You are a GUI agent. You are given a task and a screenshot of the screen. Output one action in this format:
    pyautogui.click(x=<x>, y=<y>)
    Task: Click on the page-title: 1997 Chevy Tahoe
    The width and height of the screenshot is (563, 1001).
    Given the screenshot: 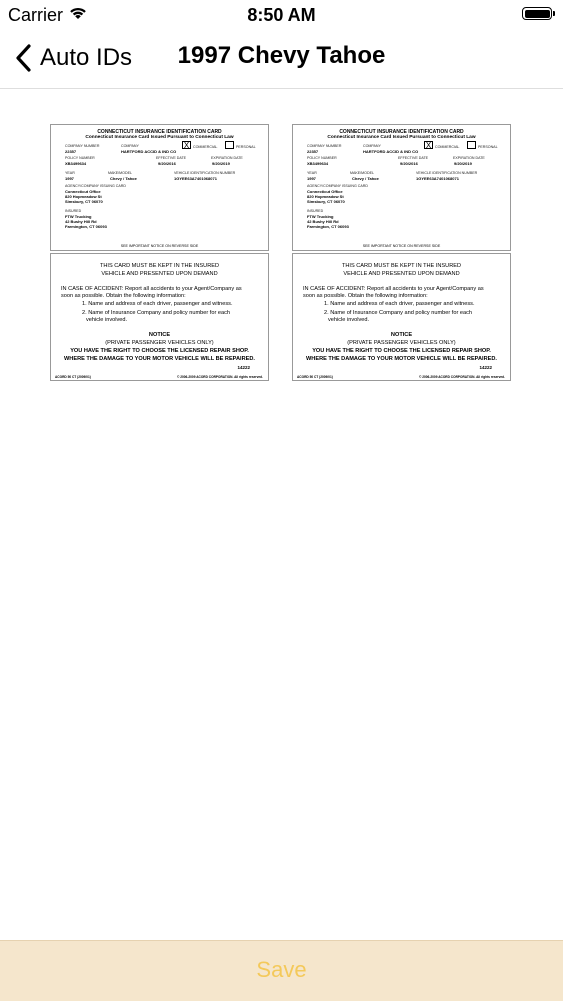 What is the action you would take?
    pyautogui.click(x=281, y=55)
    